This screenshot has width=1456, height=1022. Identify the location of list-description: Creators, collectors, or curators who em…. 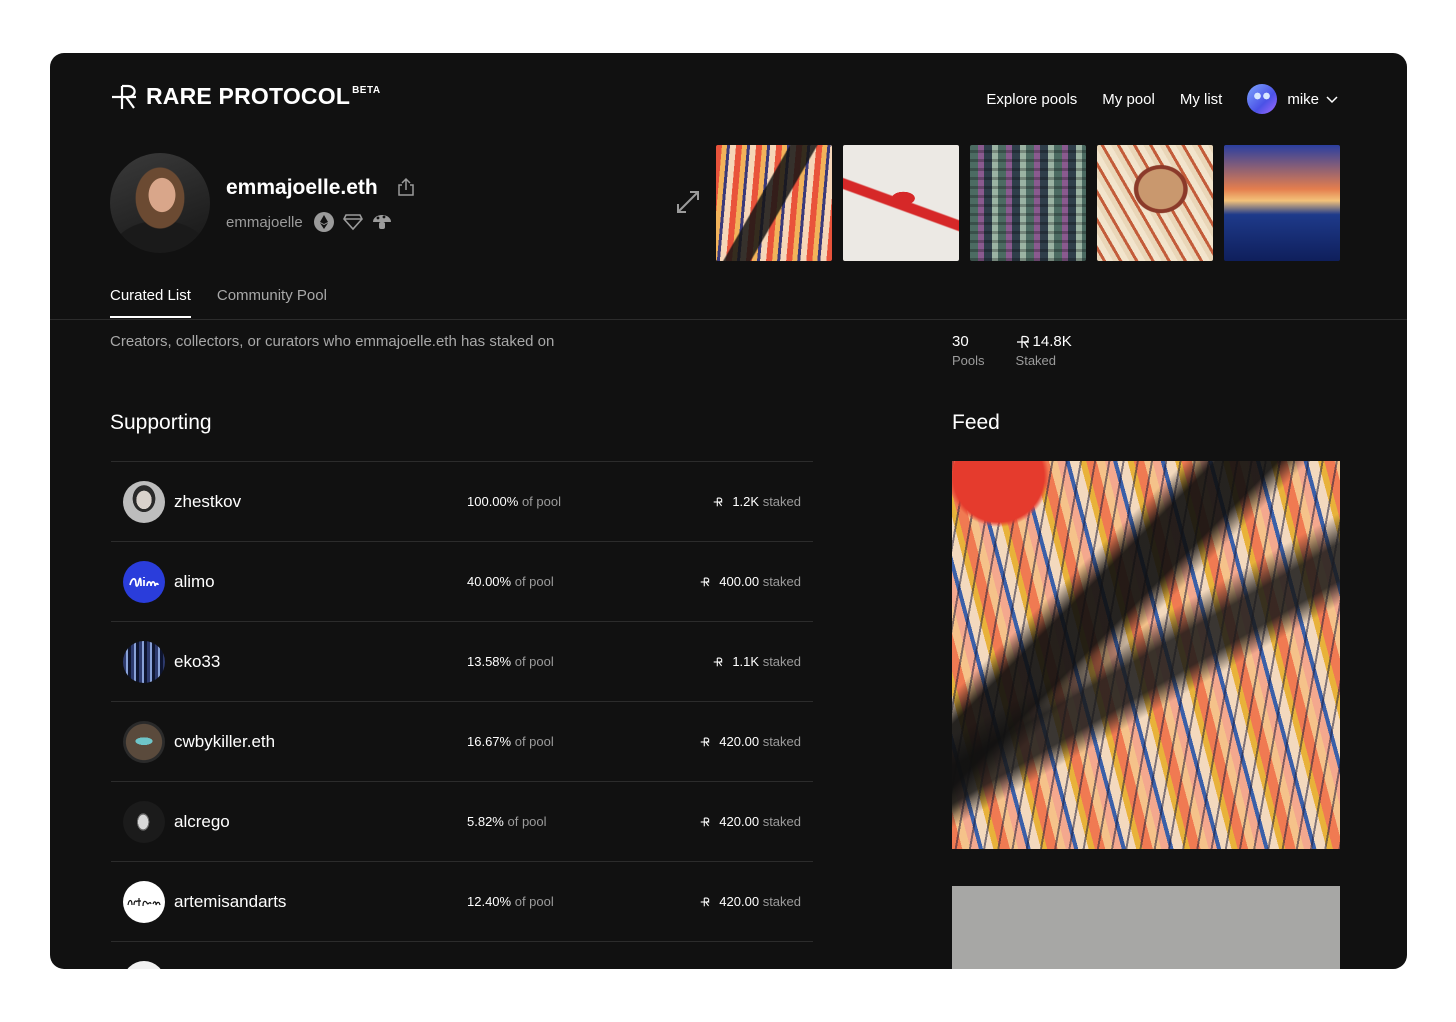
(332, 341).